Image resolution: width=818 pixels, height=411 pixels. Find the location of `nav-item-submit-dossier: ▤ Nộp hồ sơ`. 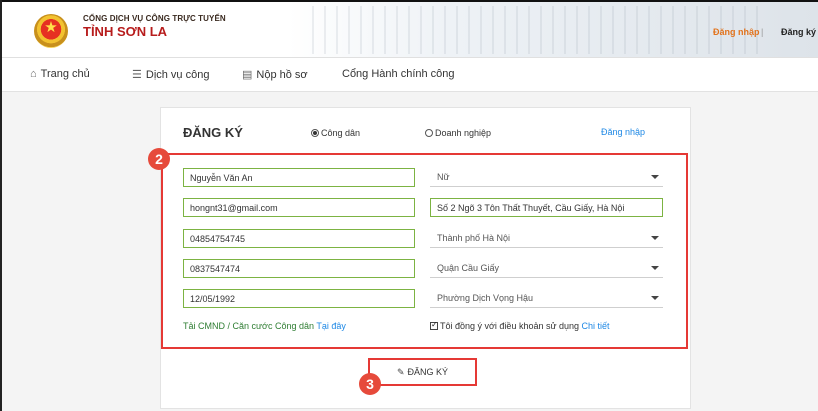

nav-item-submit-dossier: ▤ Nộp hồ sơ is located at coordinates (275, 74).